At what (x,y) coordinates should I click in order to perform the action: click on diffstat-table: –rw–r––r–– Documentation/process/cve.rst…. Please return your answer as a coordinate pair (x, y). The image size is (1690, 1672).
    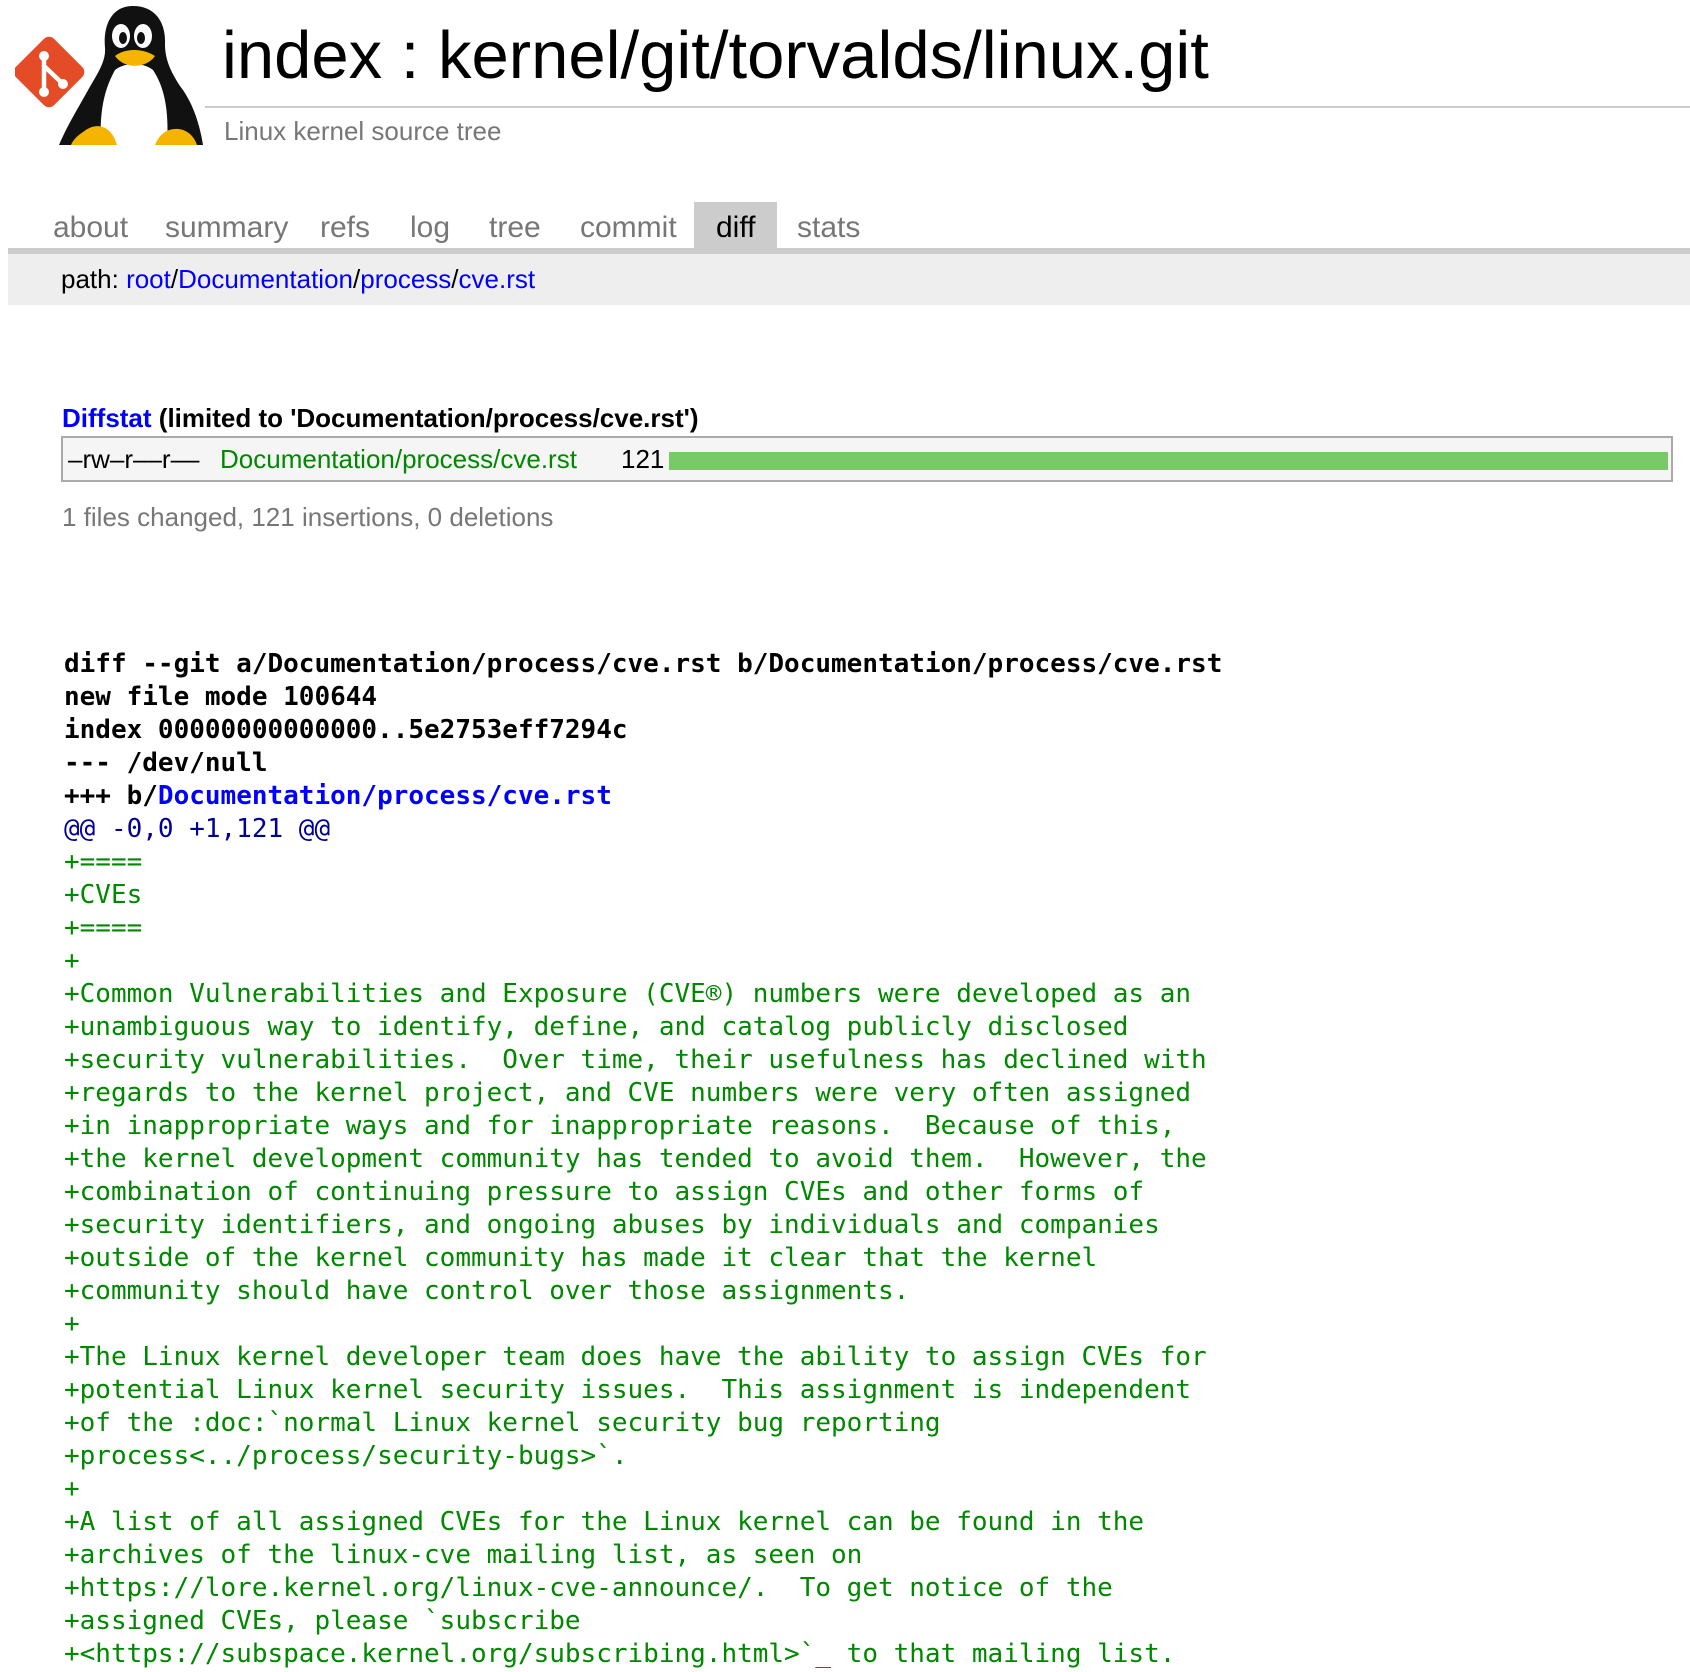
    Looking at the image, I should click on (867, 459).